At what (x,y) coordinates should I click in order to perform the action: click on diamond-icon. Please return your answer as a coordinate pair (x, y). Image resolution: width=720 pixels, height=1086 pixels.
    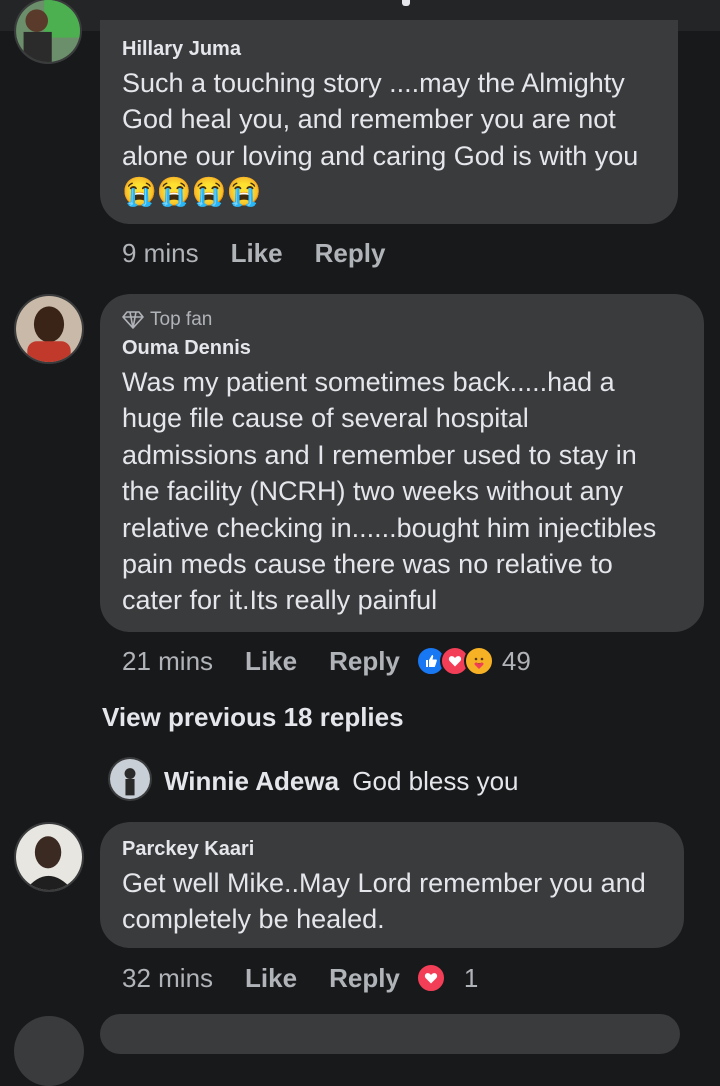
    Looking at the image, I should click on (133, 320).